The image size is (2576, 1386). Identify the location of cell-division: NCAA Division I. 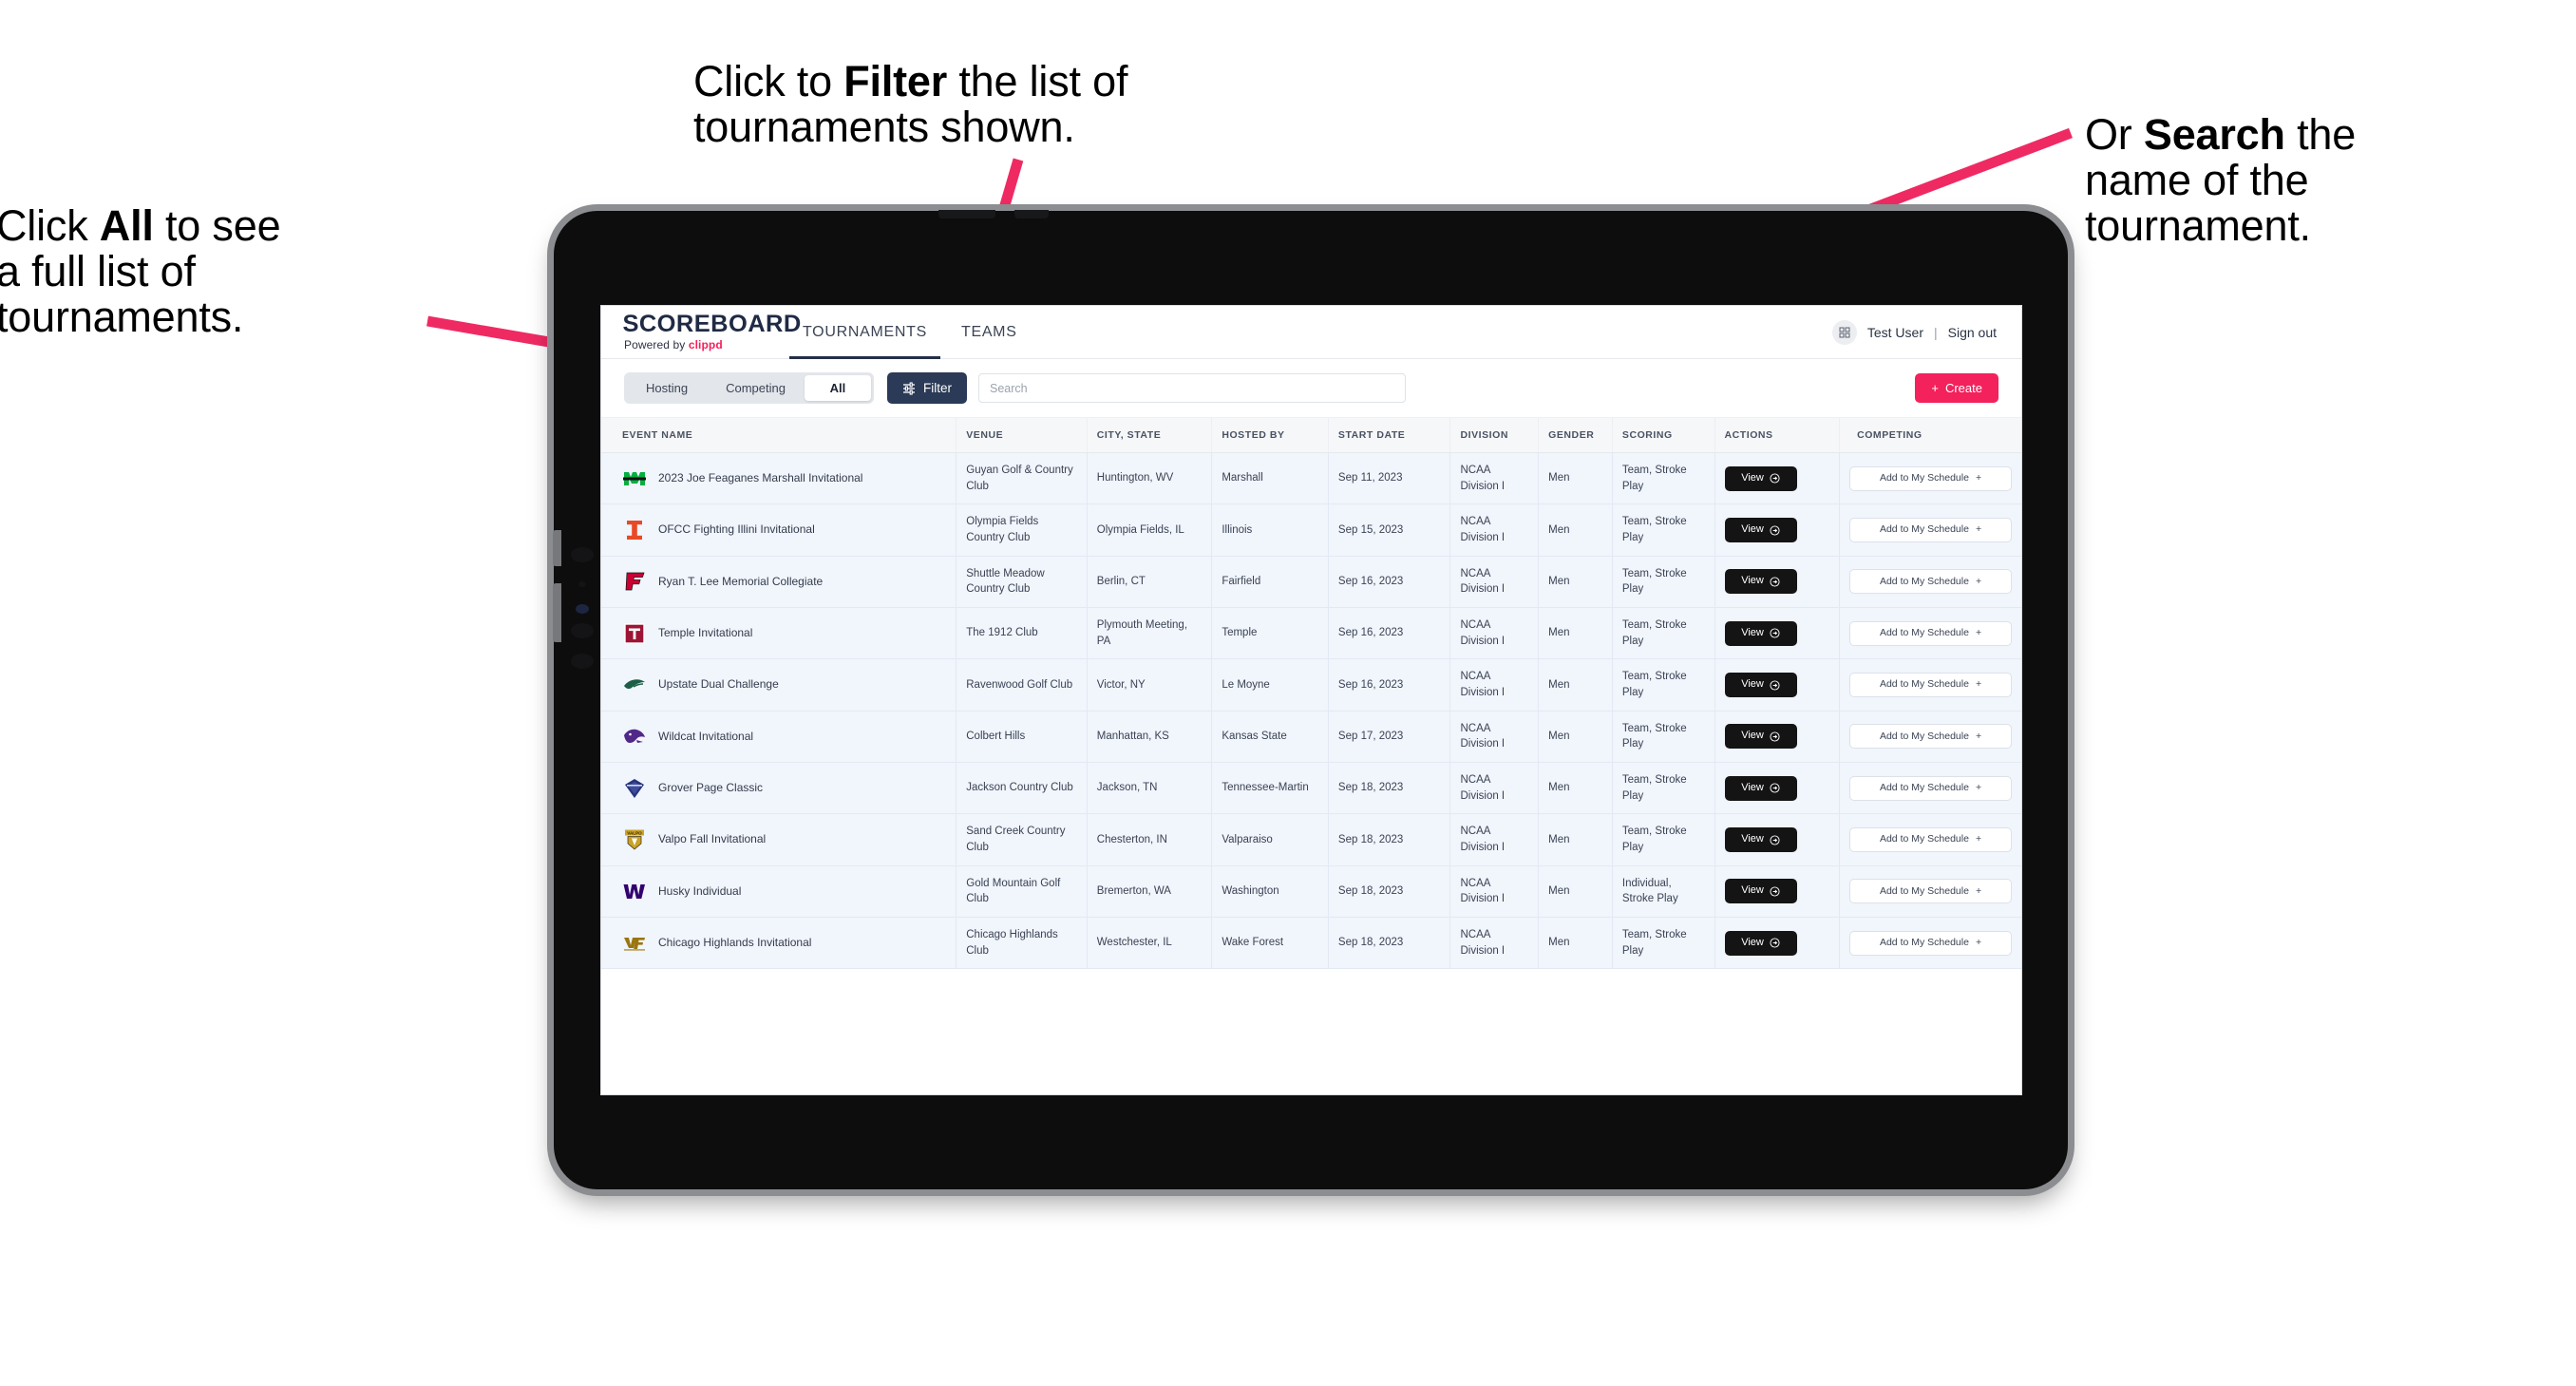
(1494, 633).